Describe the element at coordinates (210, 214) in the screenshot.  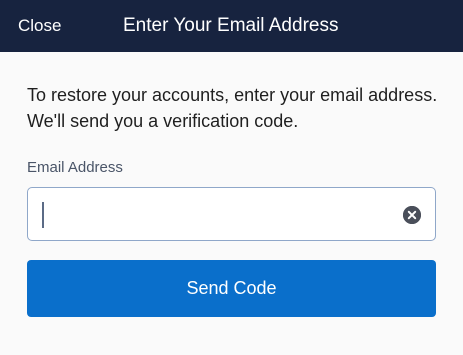
I see `email-input` at that location.